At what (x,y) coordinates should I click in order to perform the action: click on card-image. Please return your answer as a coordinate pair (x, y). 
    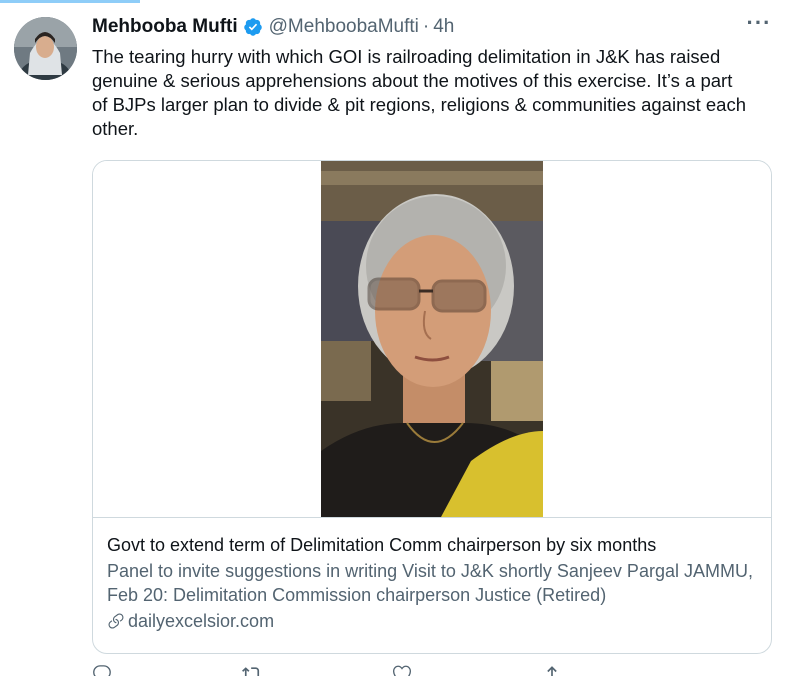
    Looking at the image, I should click on (432, 339).